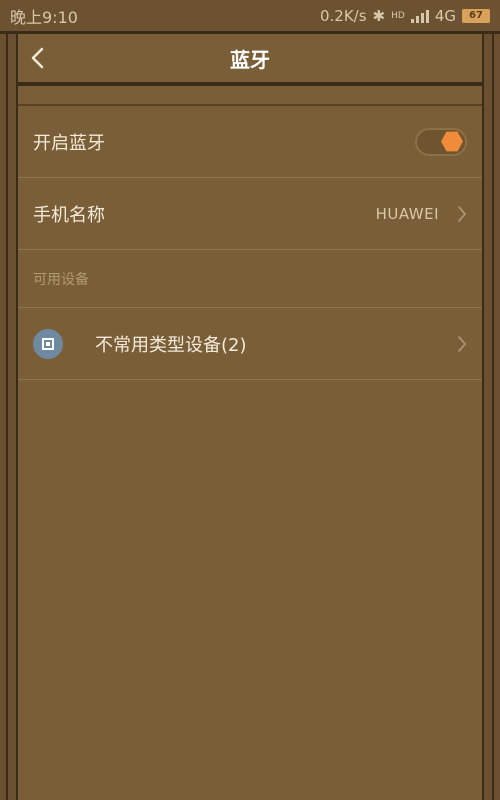 This screenshot has width=500, height=800. What do you see at coordinates (445, 15) in the screenshot?
I see `network-type: 4G` at bounding box center [445, 15].